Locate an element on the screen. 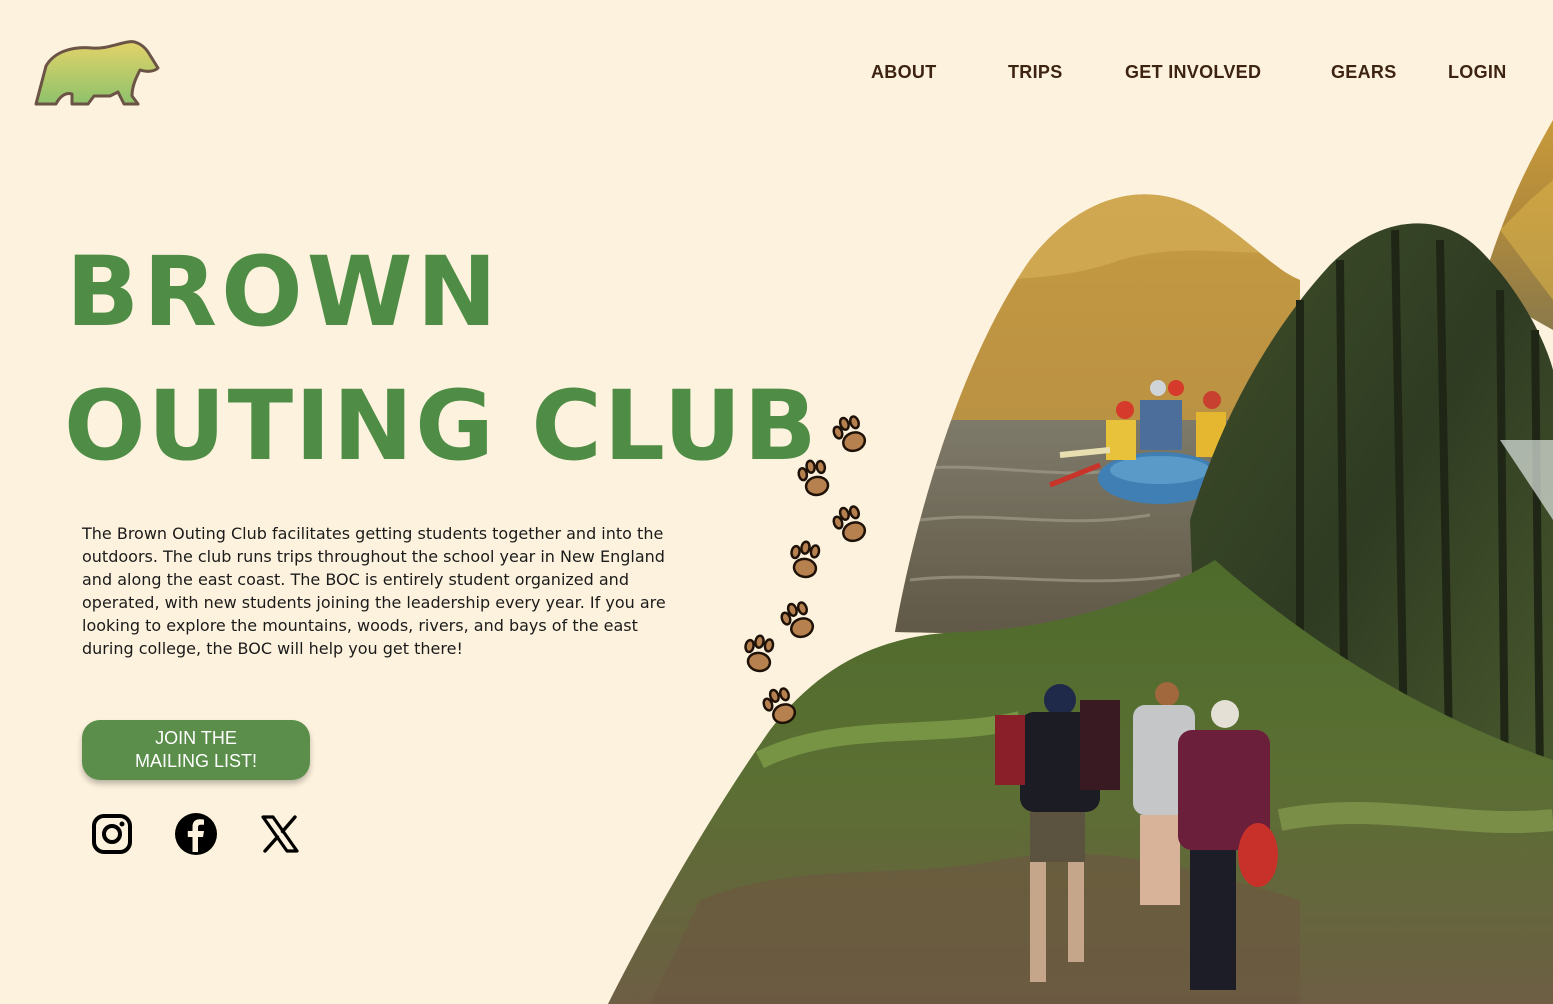  page-title-line-2: OUTING CLUB is located at coordinates (441, 426).